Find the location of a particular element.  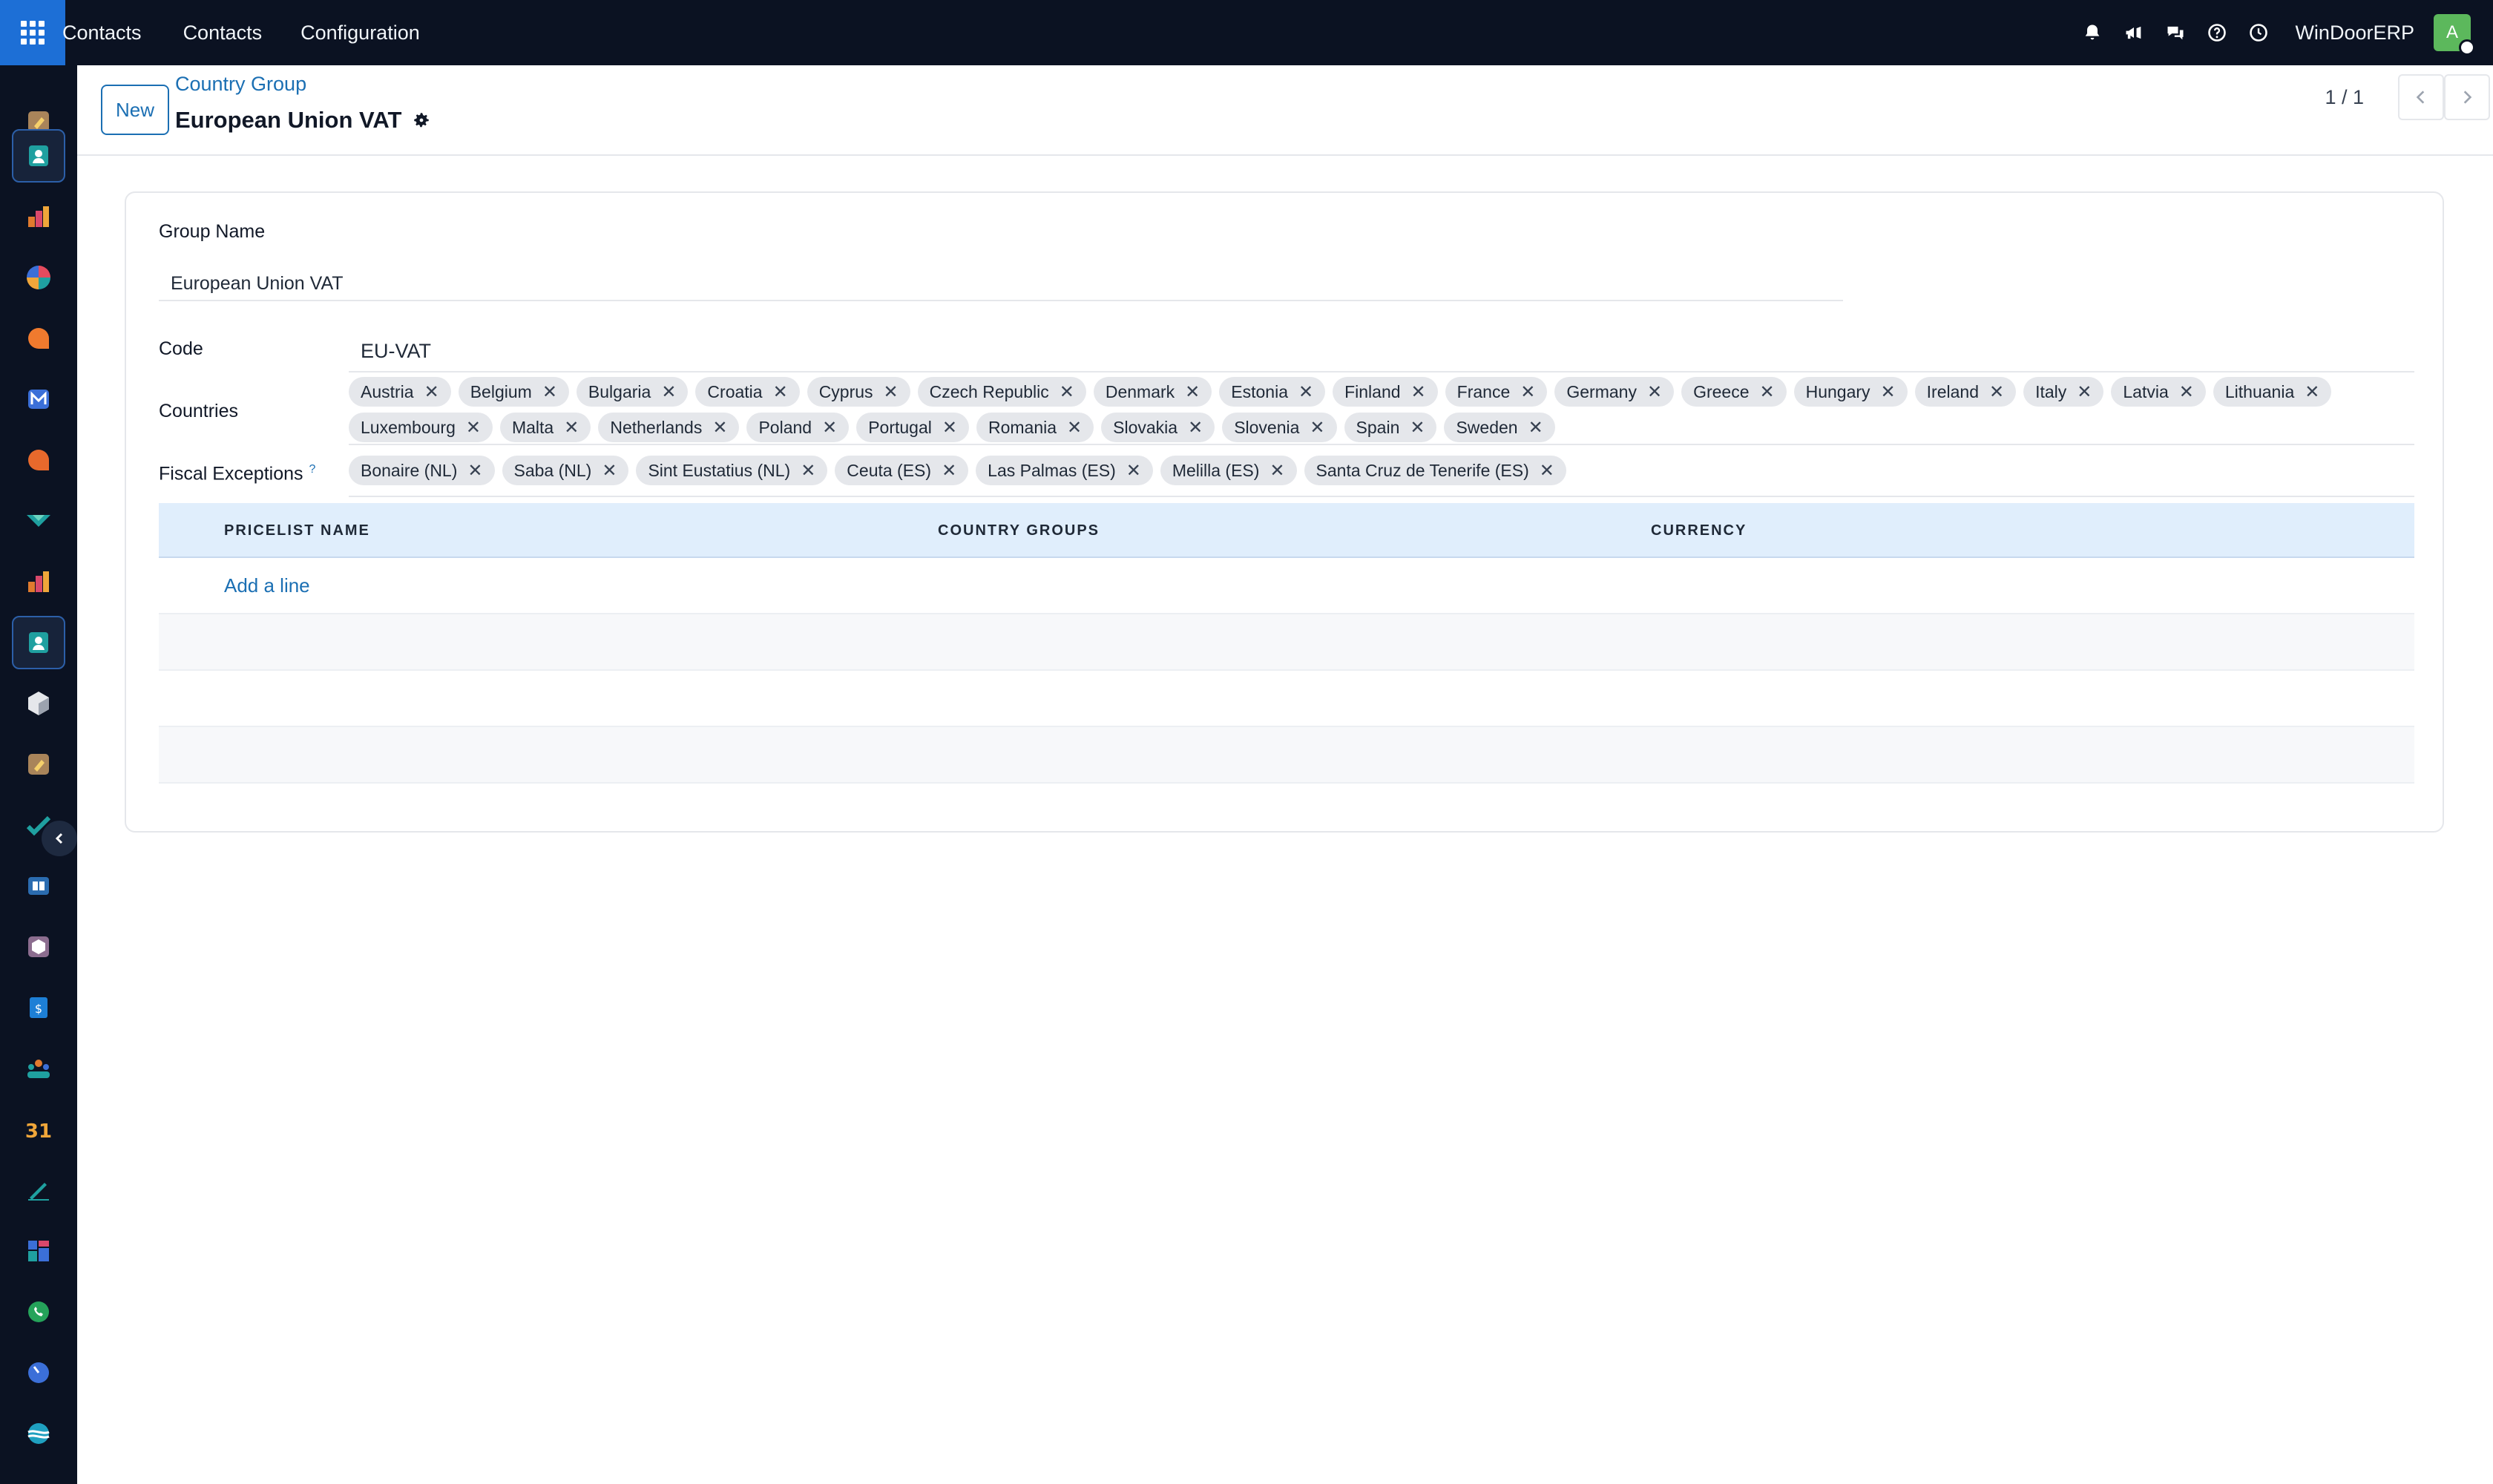

sidebar-app-barcode is located at coordinates (38, 947).